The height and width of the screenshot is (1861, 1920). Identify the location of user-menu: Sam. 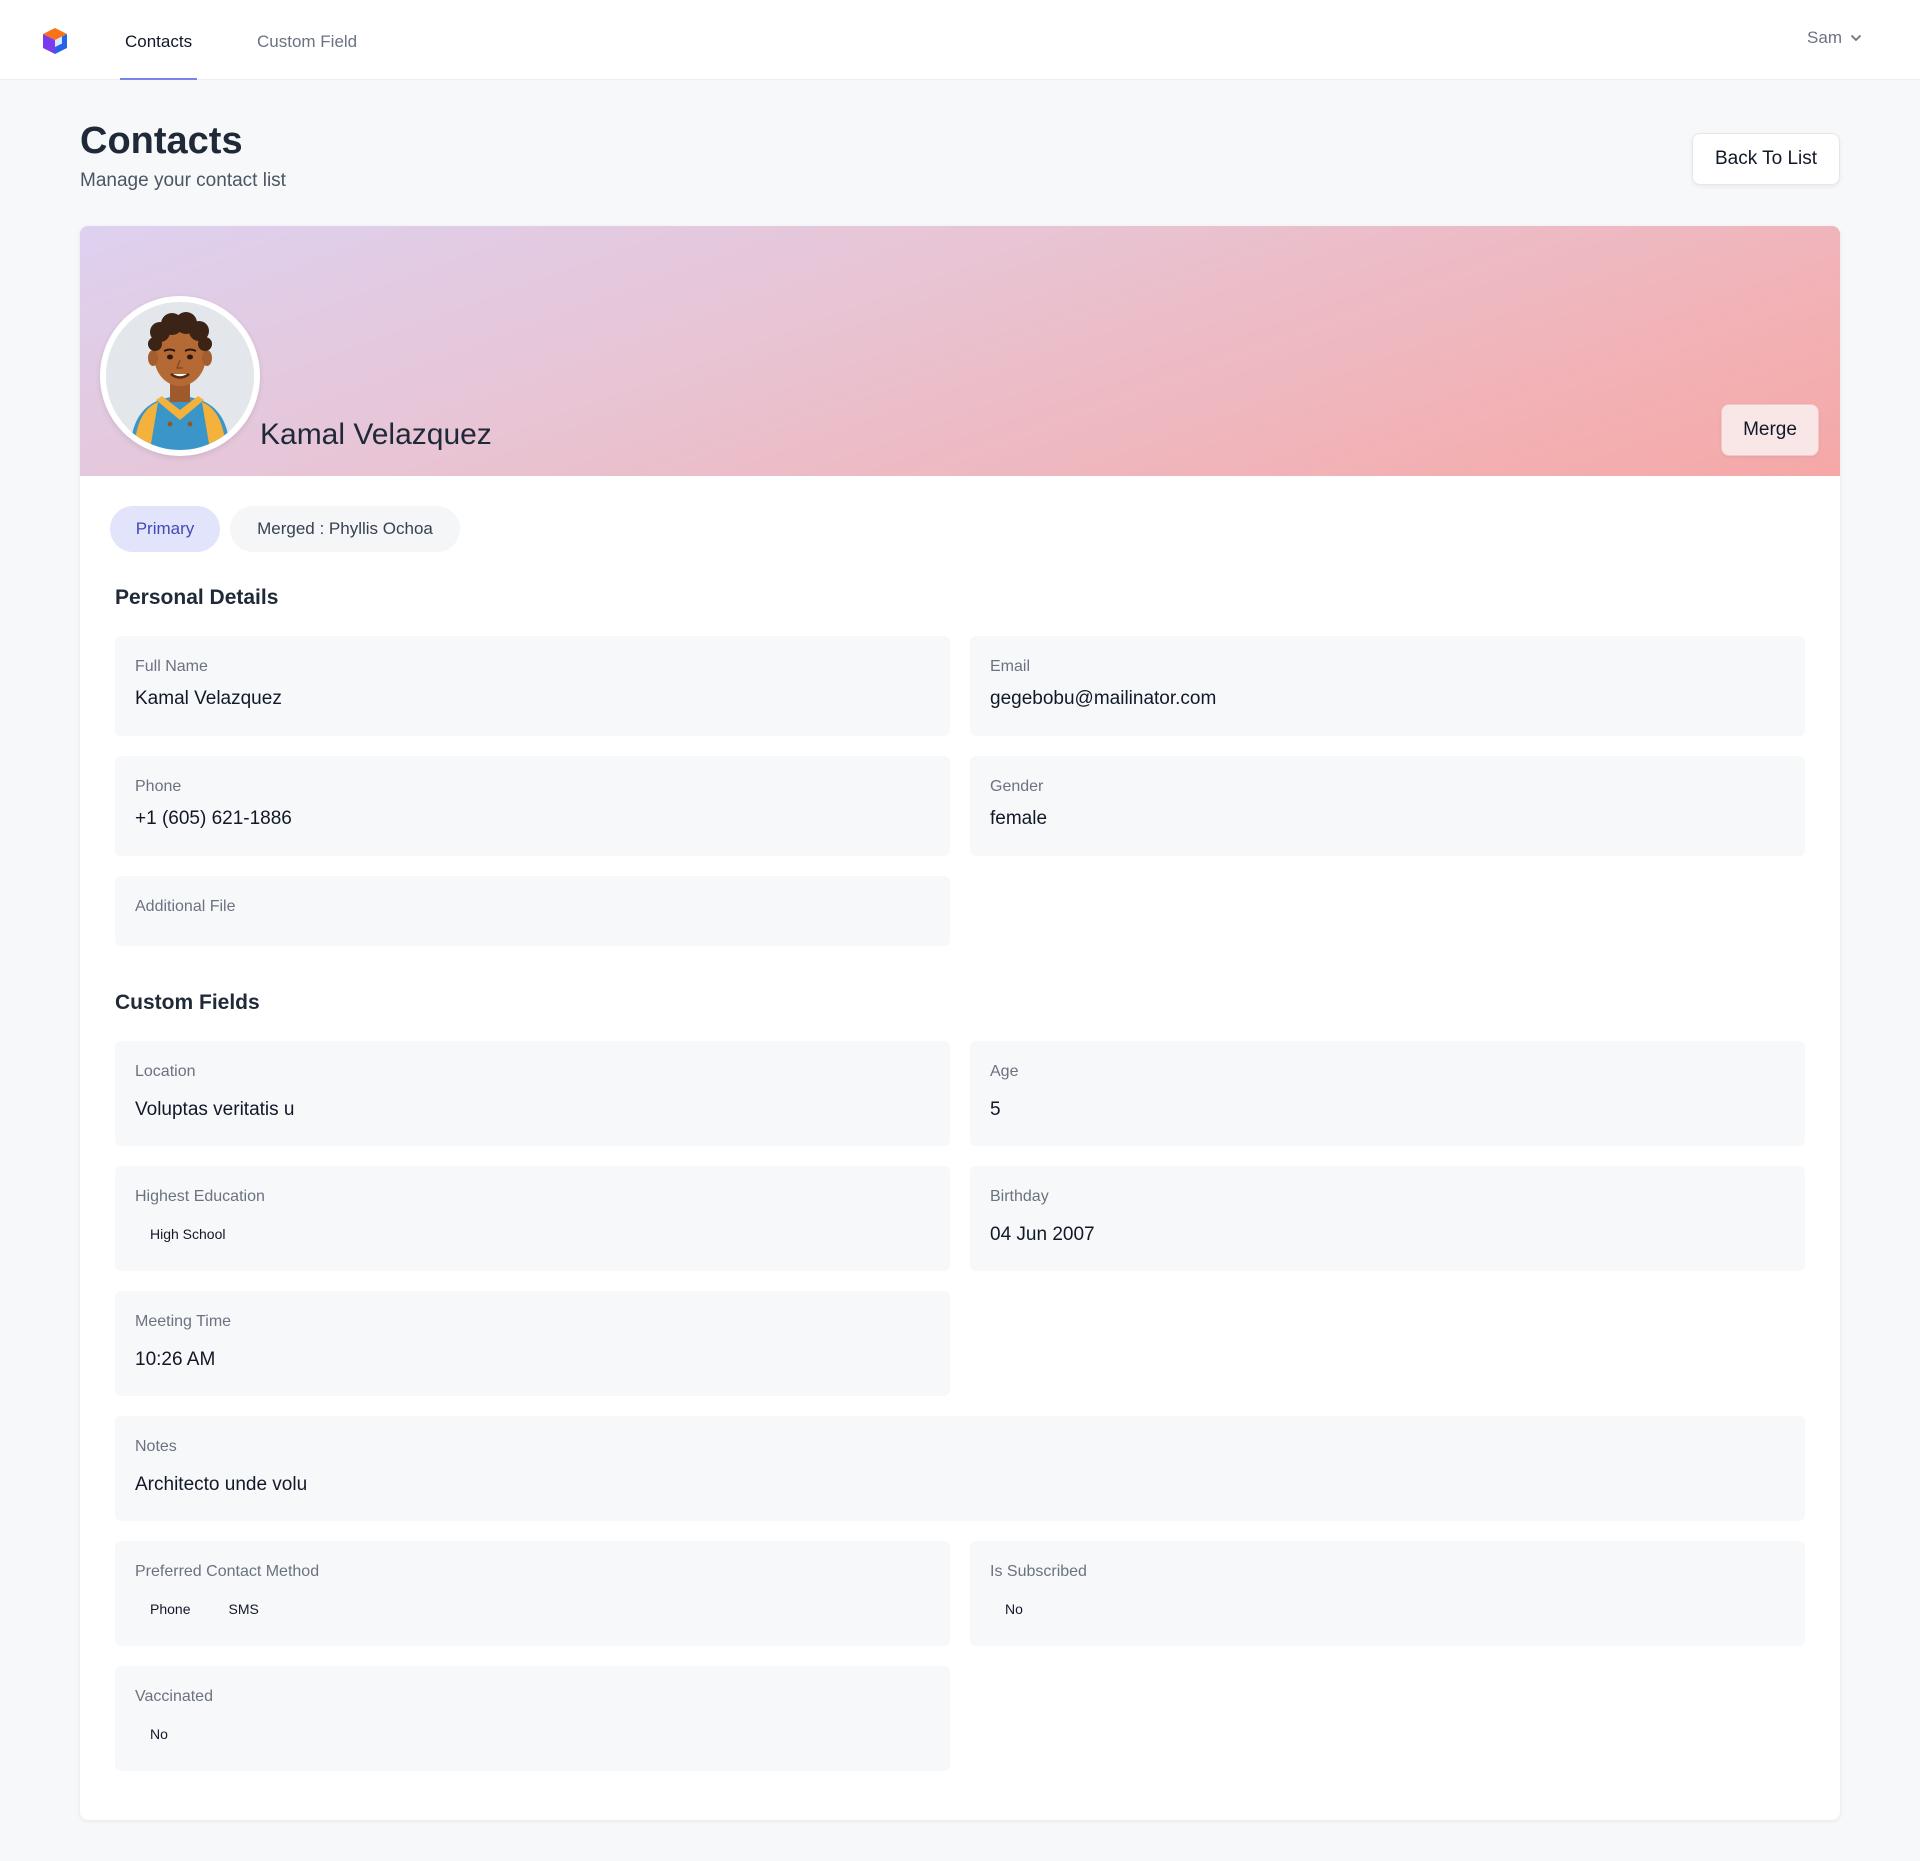
(1834, 38).